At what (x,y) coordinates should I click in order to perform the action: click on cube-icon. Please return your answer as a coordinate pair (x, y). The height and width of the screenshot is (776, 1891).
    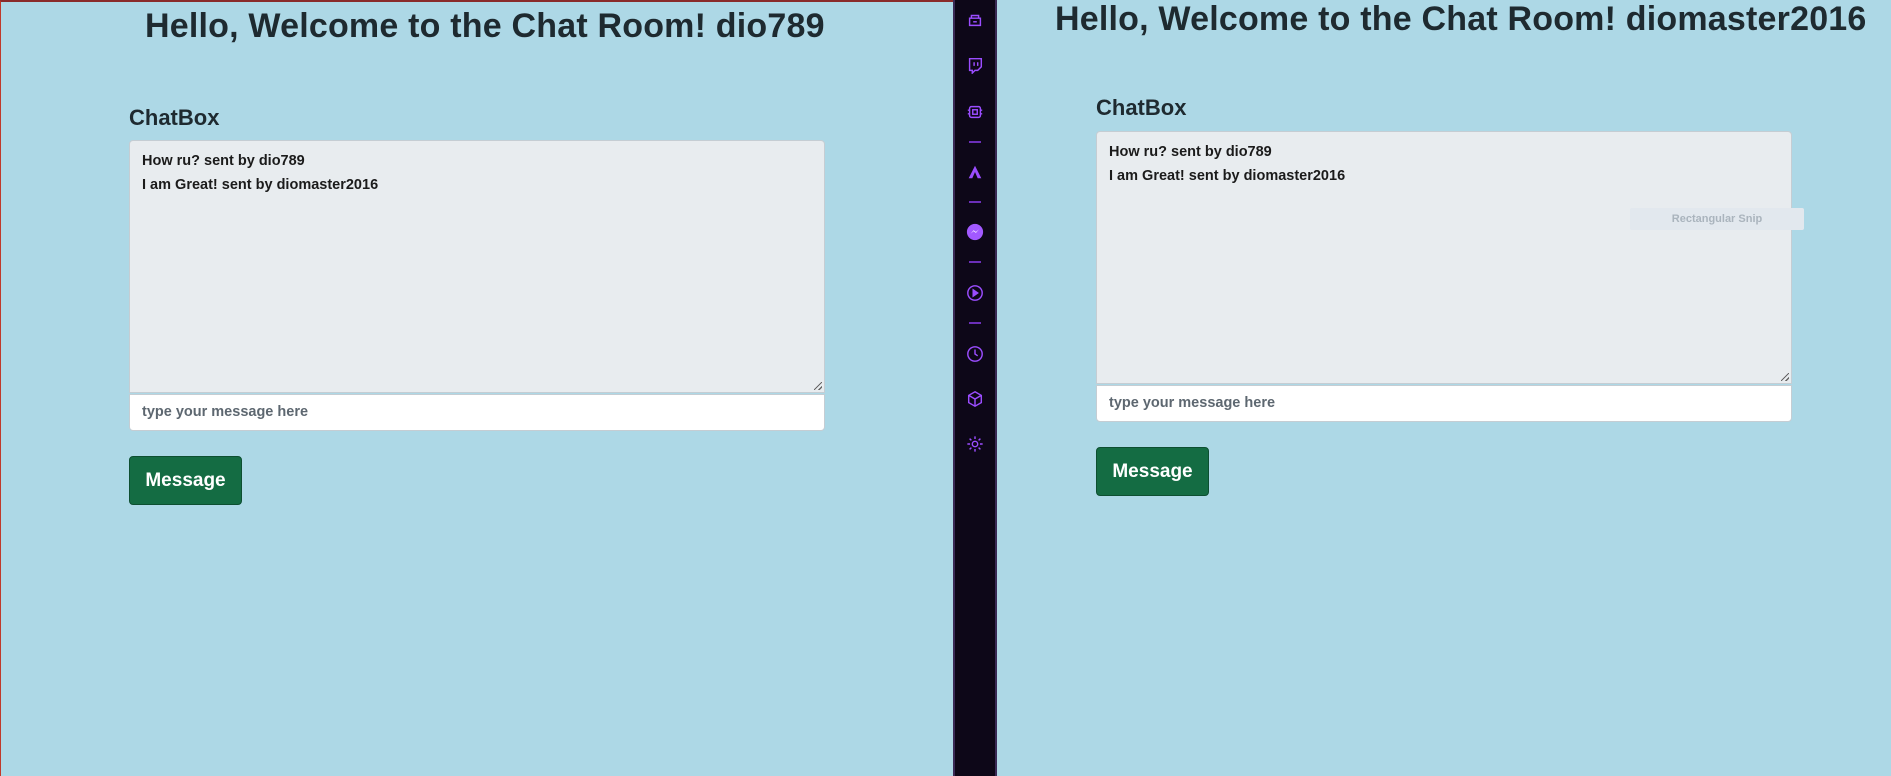
    Looking at the image, I should click on (975, 399).